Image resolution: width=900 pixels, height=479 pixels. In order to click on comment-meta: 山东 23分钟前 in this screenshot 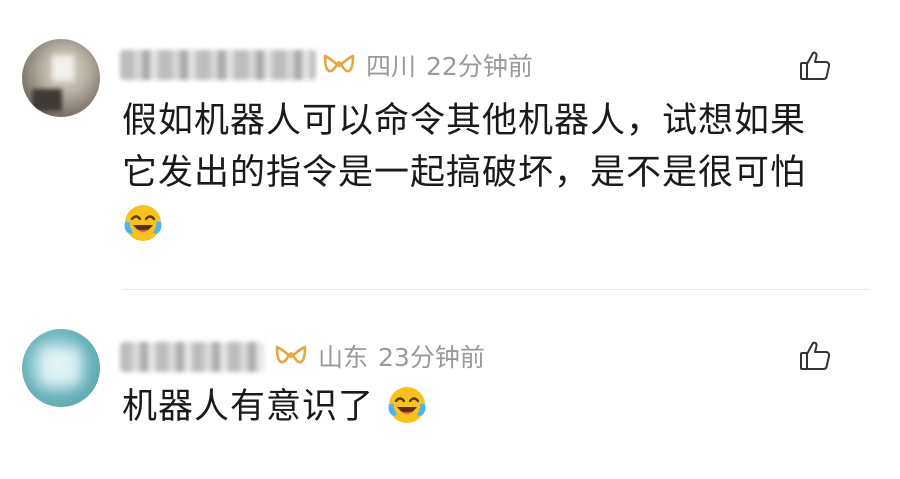, I will do `click(401, 358)`.